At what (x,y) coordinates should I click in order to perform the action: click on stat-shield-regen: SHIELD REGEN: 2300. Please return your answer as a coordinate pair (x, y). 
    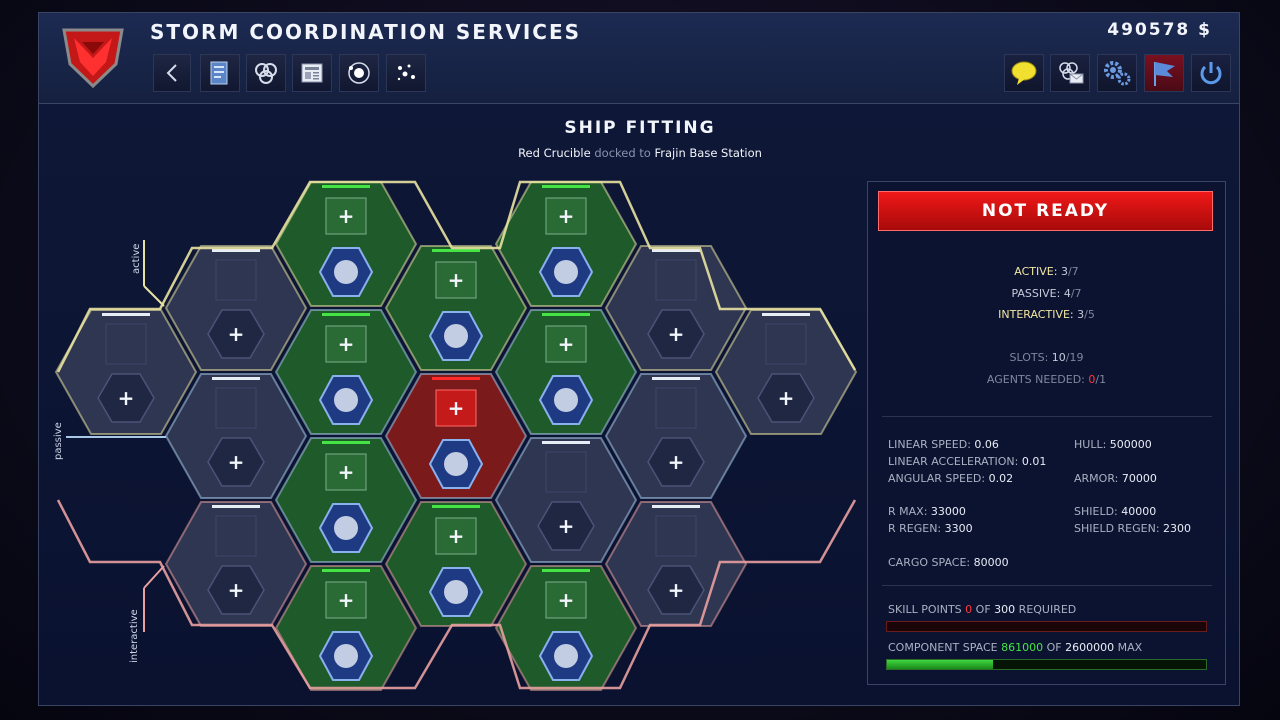
    Looking at the image, I should click on (1133, 528).